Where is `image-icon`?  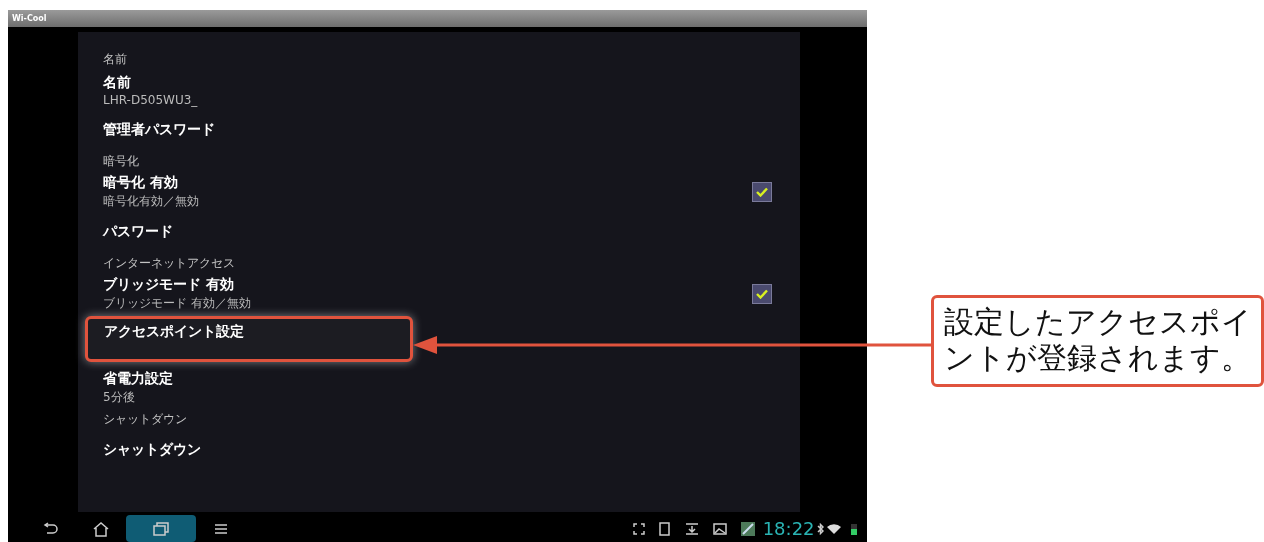 image-icon is located at coordinates (719, 528).